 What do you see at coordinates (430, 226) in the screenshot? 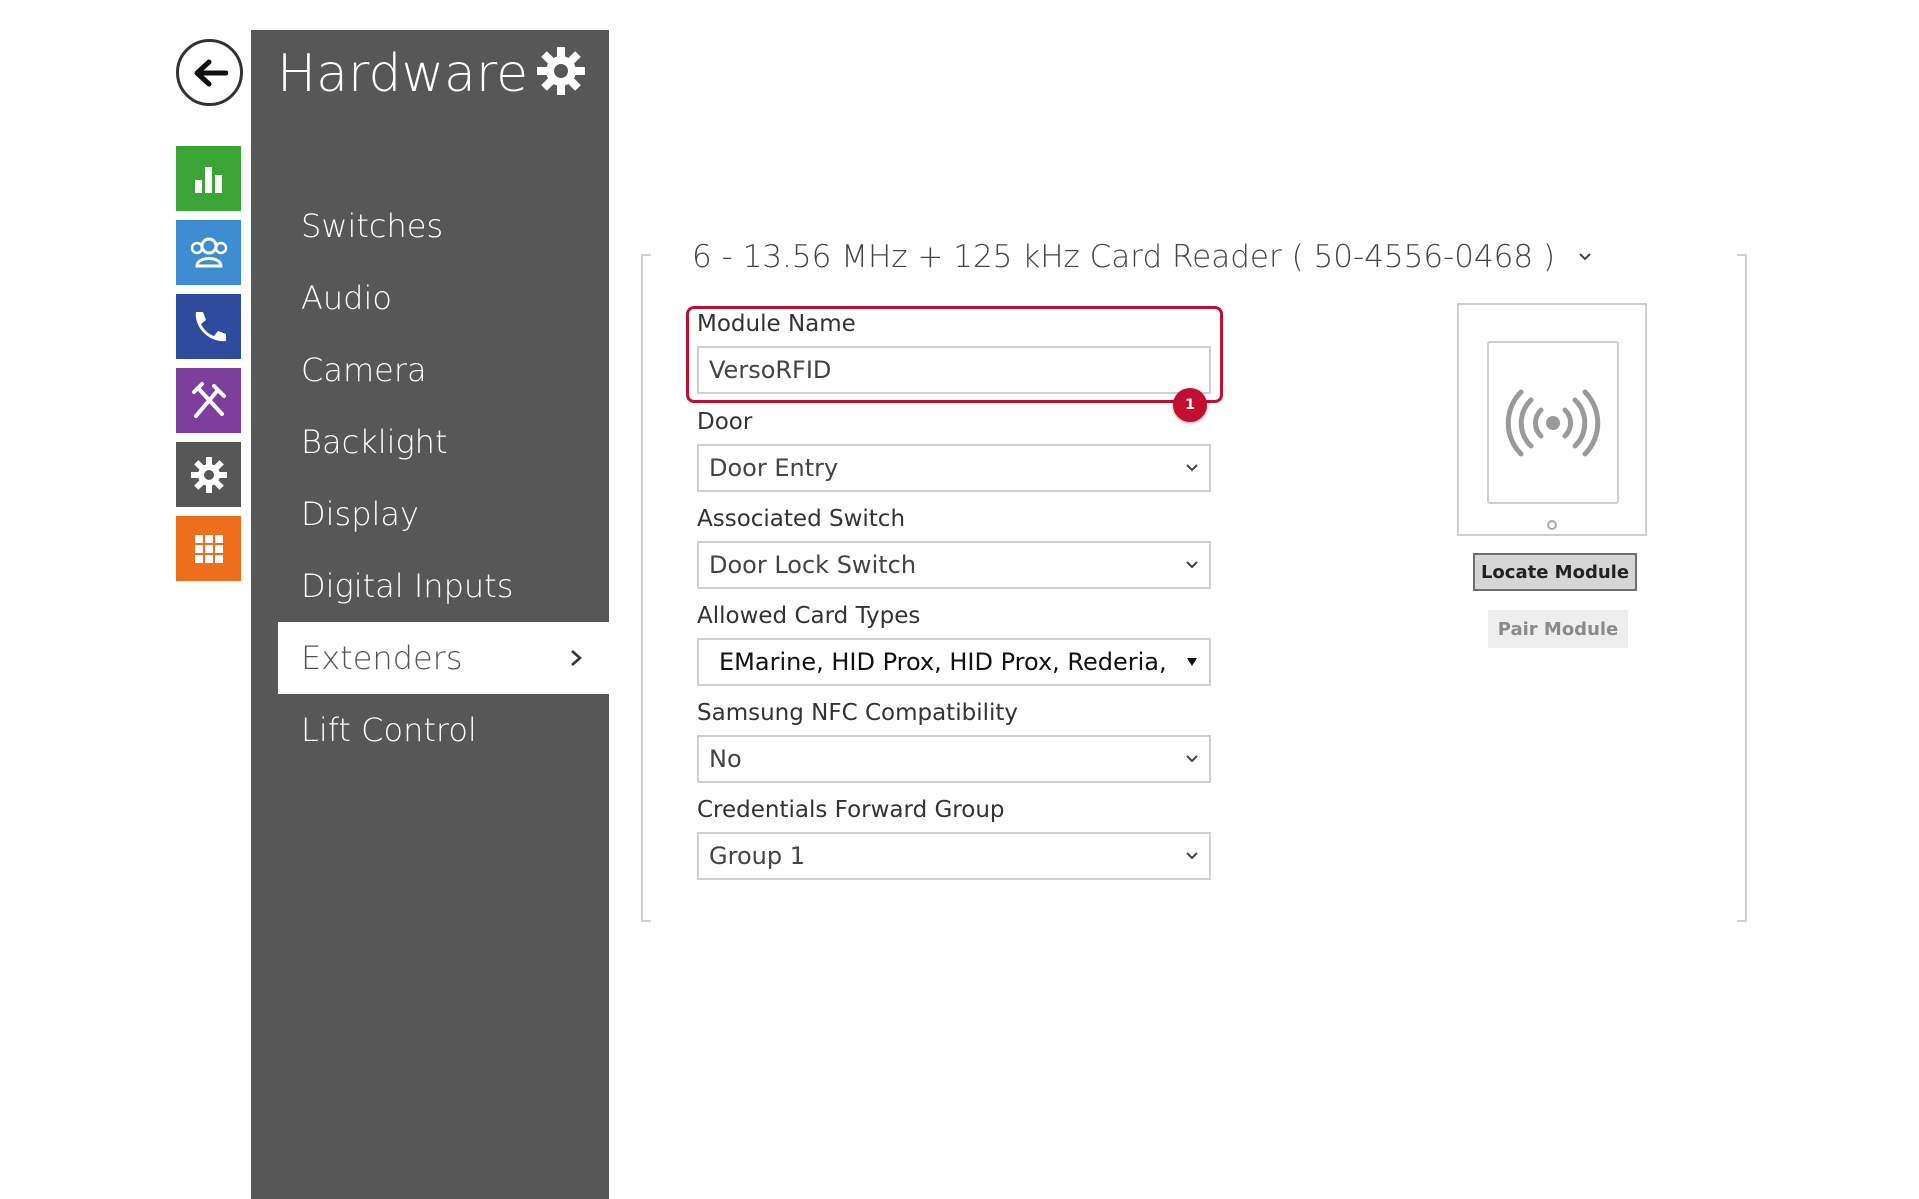
I see `sidebar-item-switches: Switches` at bounding box center [430, 226].